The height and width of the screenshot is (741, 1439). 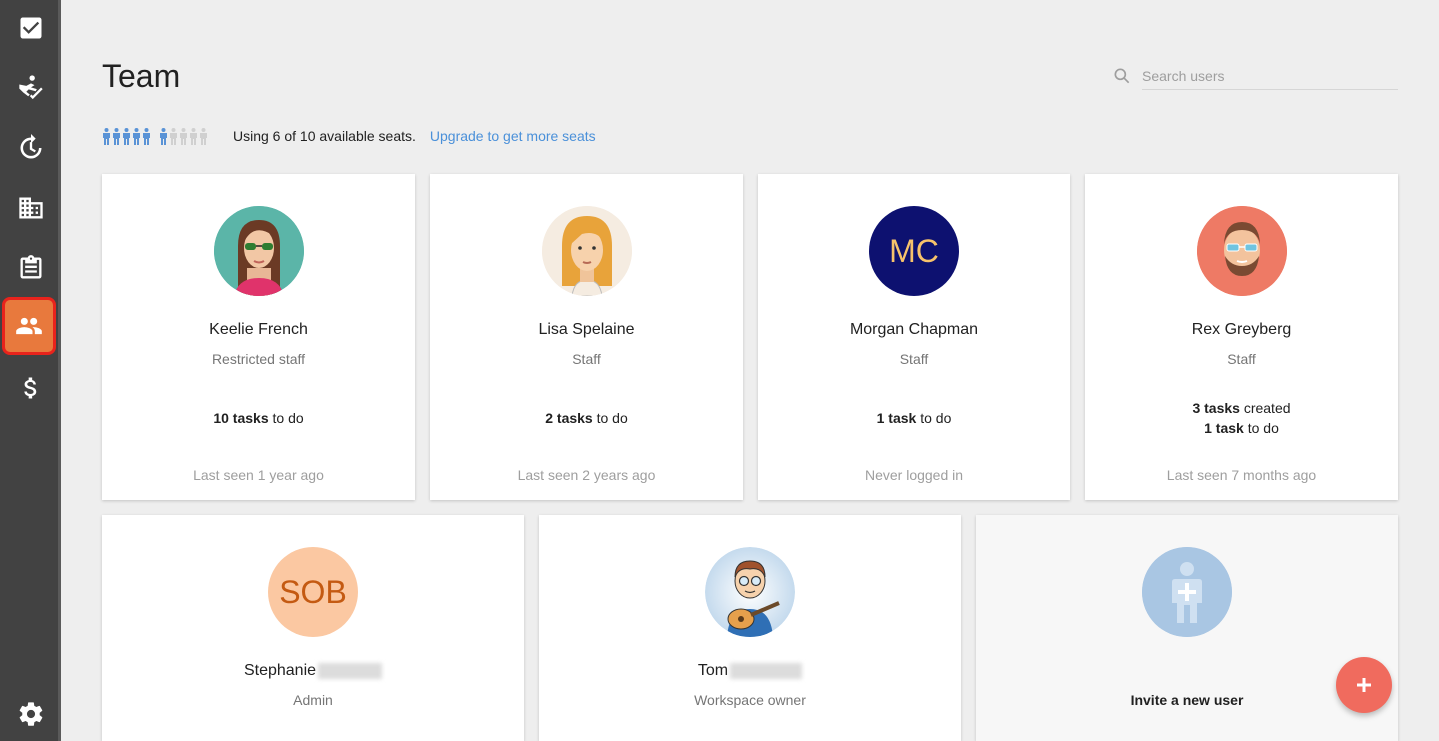 I want to click on sidebar-item-company, so click(x=30, y=208).